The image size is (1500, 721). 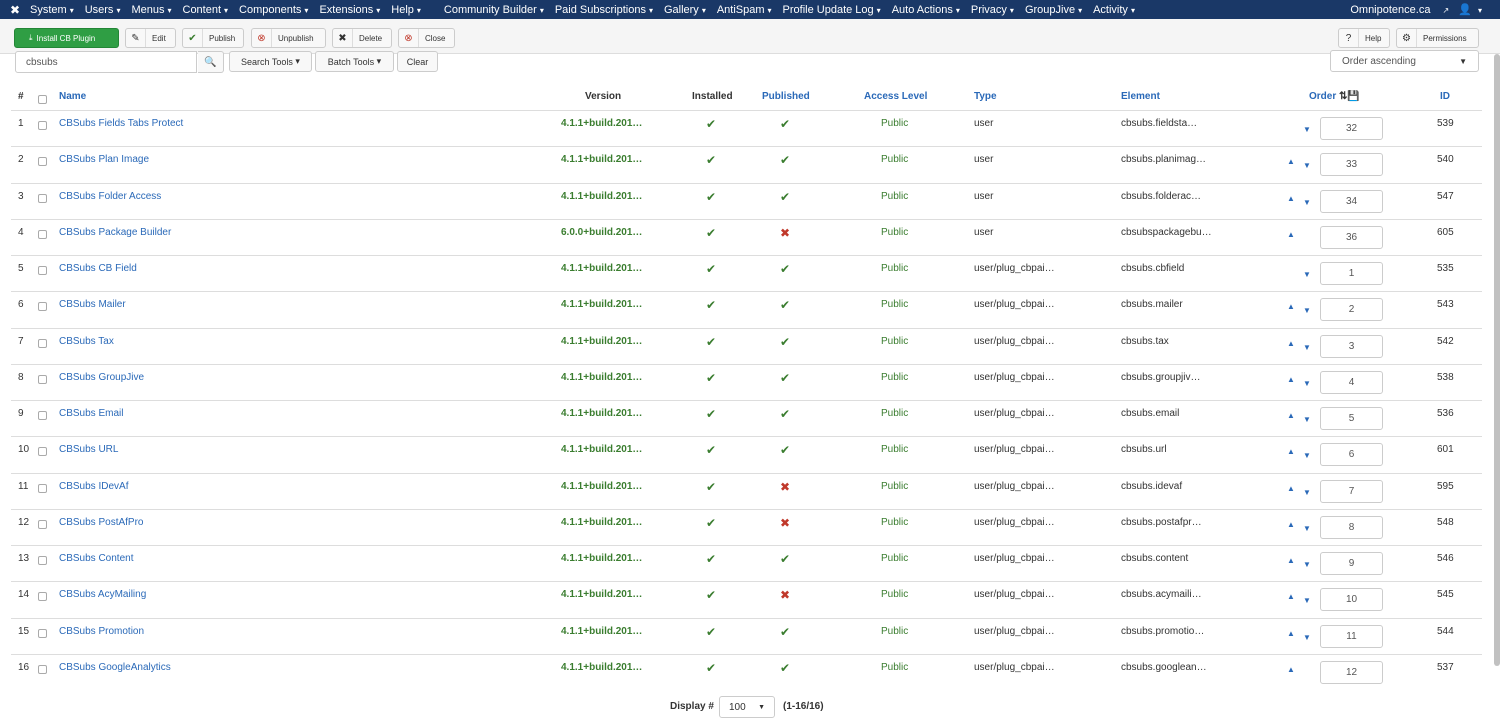 I want to click on col-name: Name, so click(x=72, y=96).